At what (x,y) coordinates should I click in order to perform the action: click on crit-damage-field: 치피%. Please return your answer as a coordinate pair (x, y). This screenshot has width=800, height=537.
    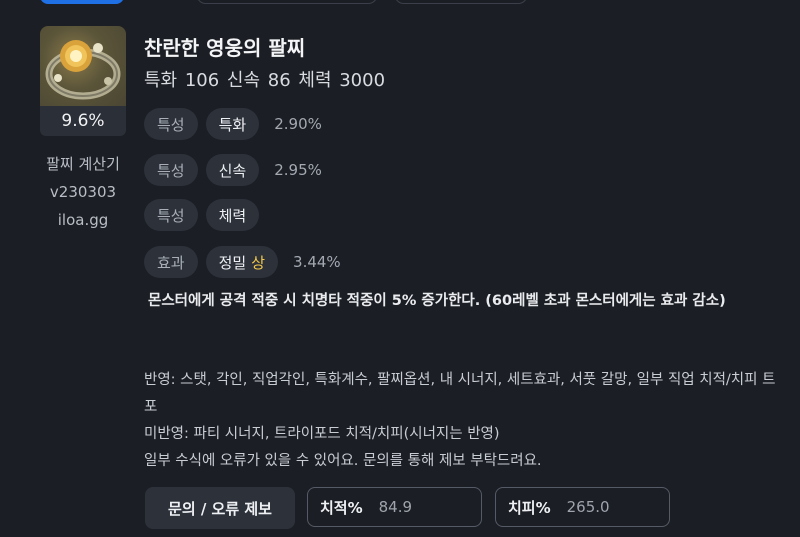
    Looking at the image, I should click on (582, 507).